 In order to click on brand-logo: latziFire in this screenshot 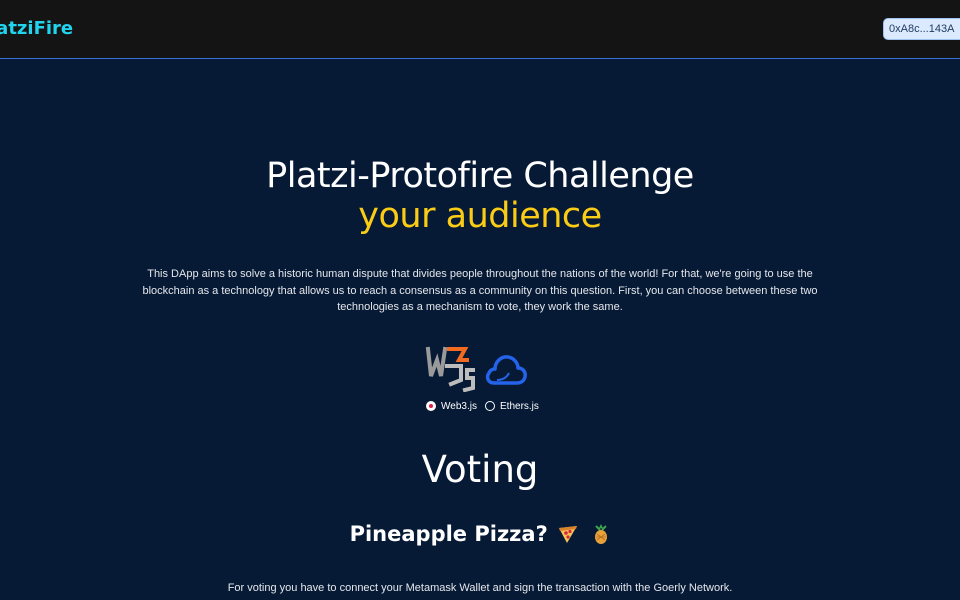, I will do `click(36, 28)`.